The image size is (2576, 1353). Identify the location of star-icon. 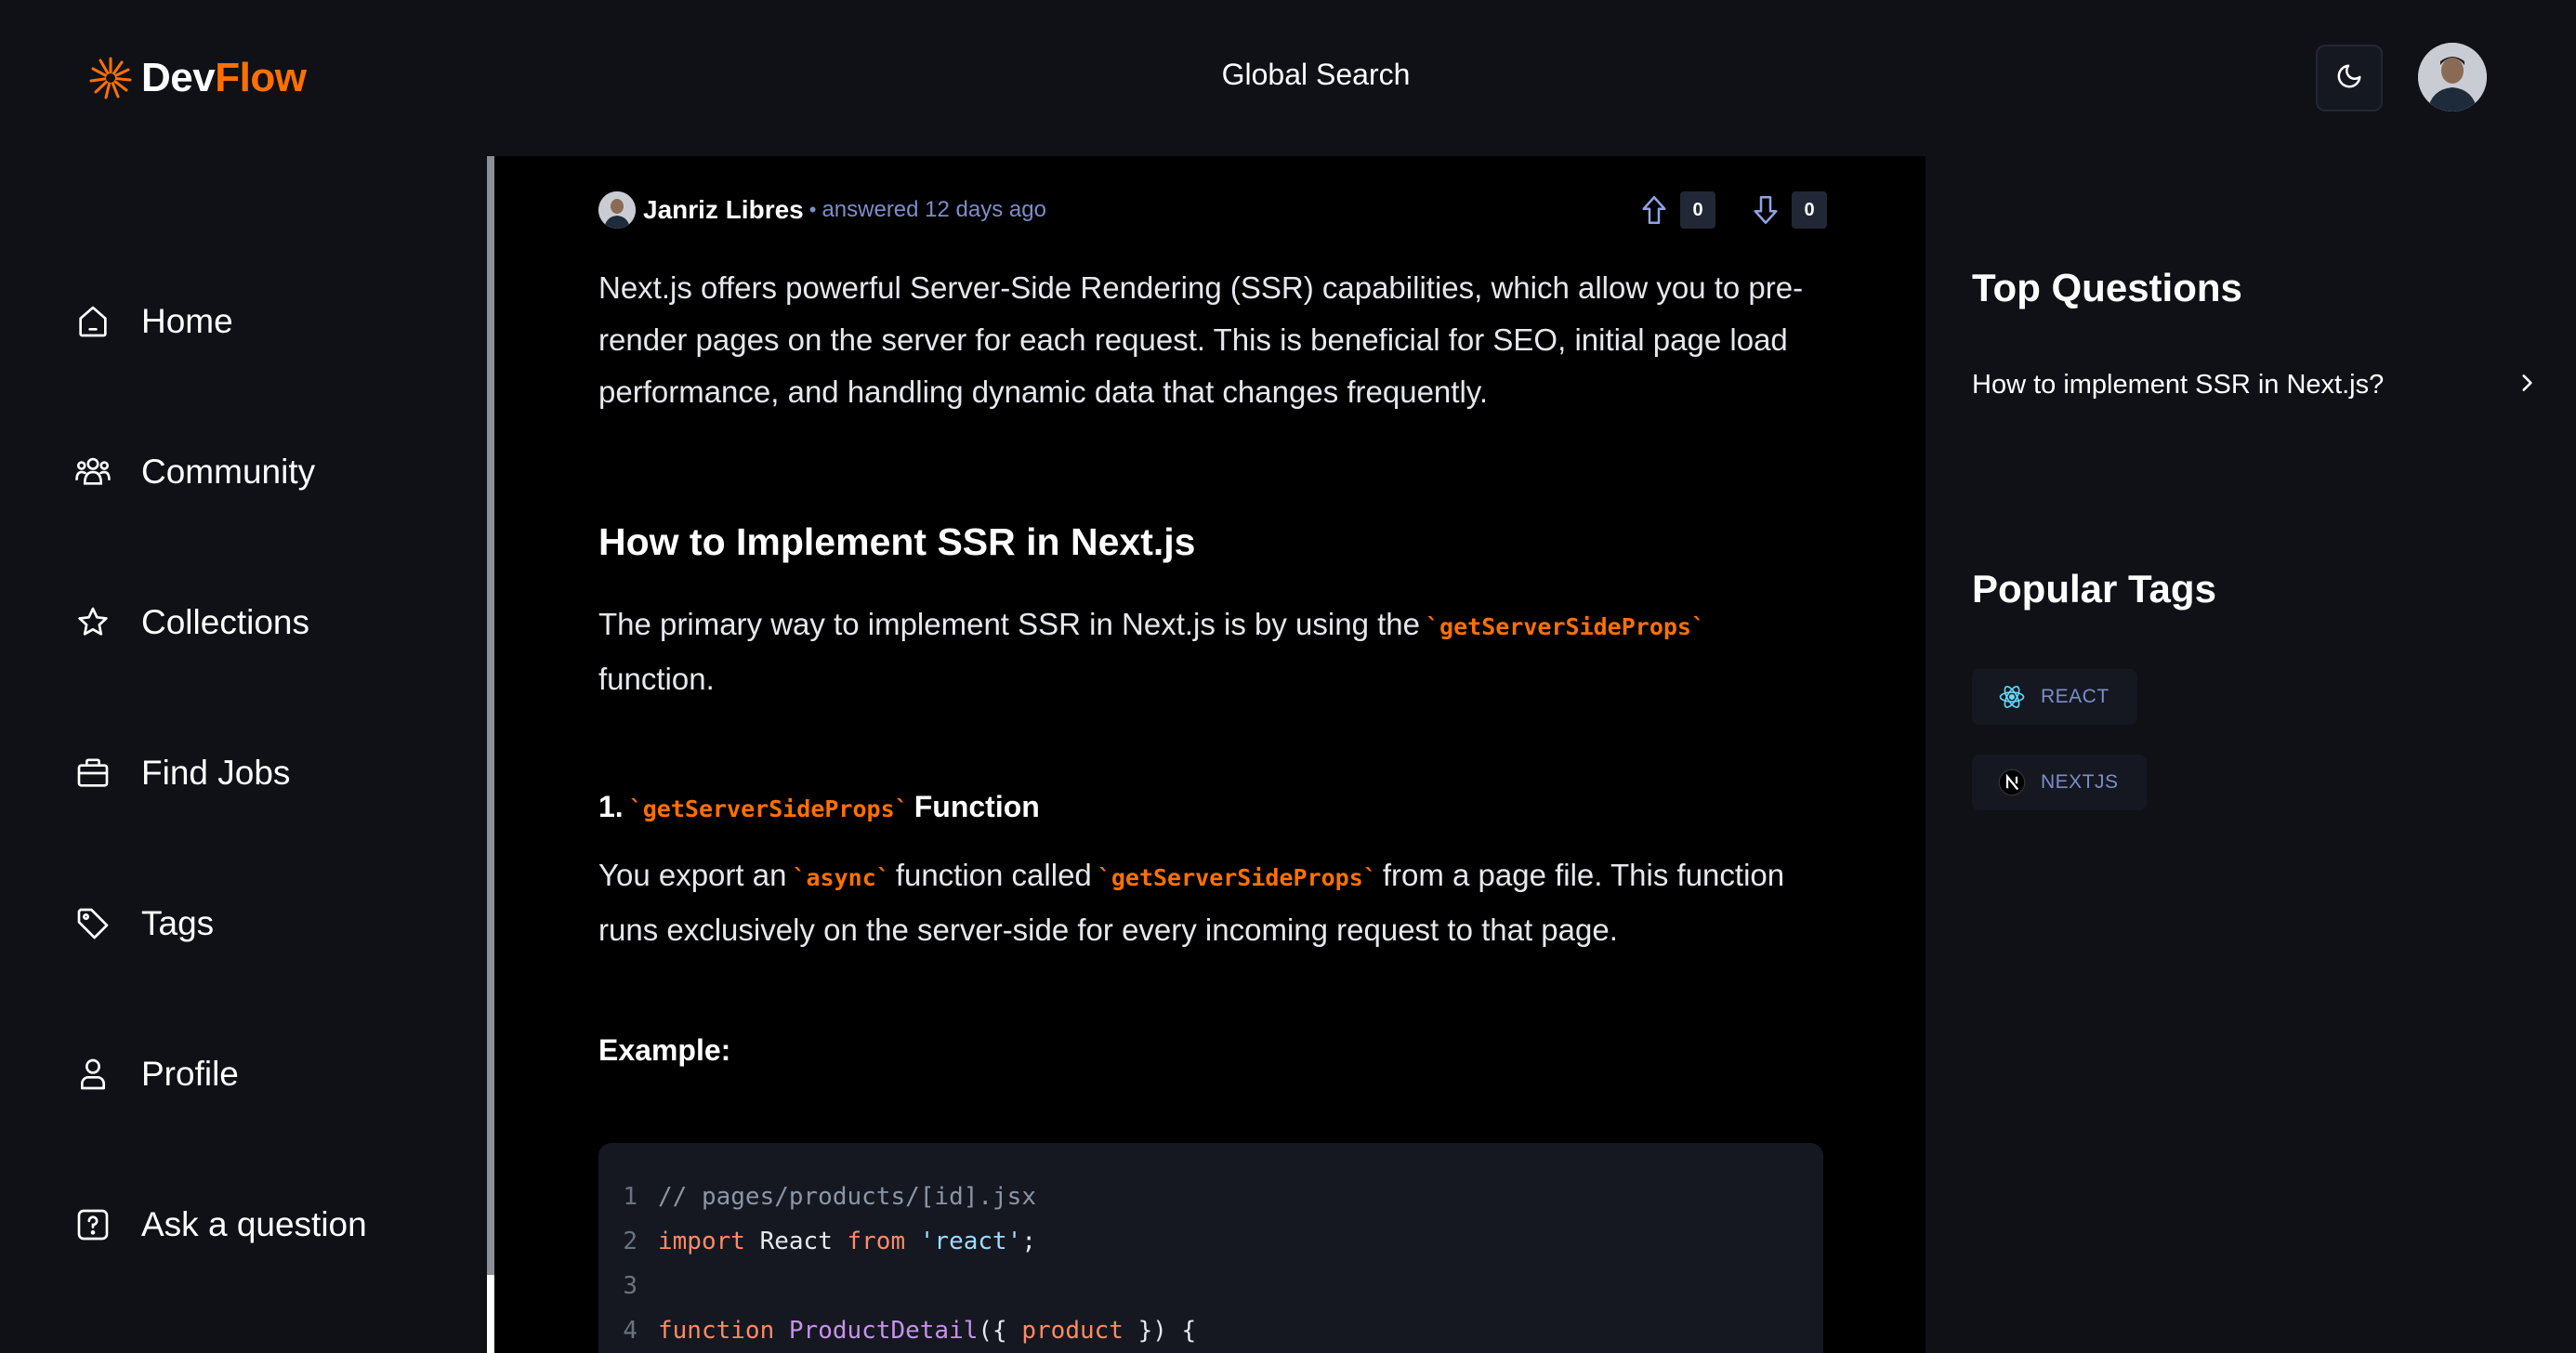
(92, 622).